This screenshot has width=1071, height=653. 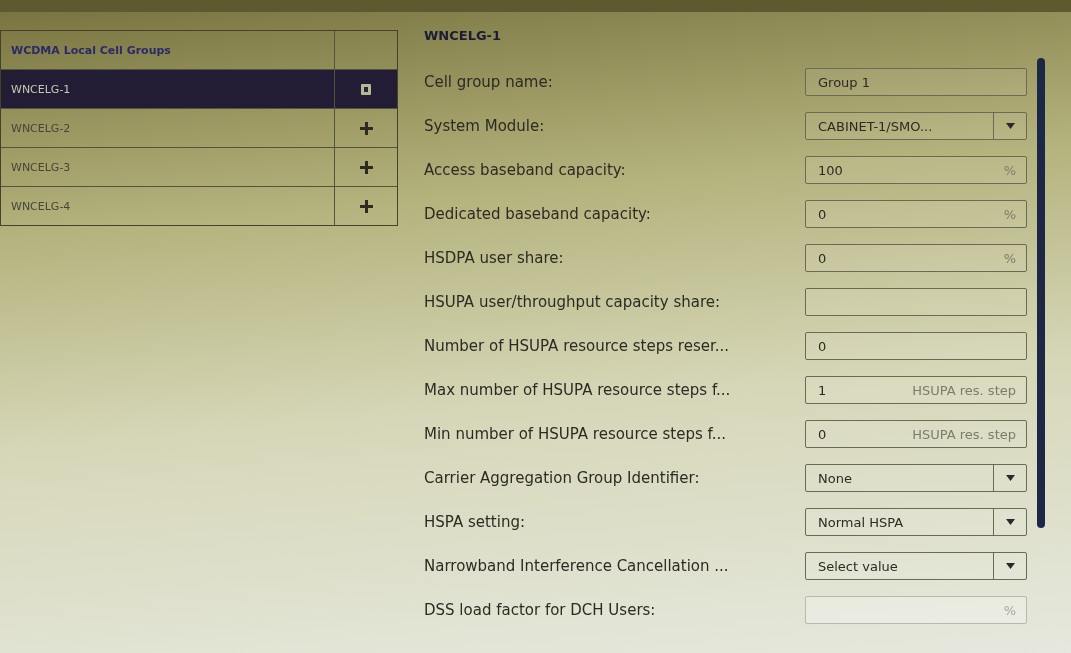 I want to click on field-label: HSPA setting:, so click(x=475, y=522).